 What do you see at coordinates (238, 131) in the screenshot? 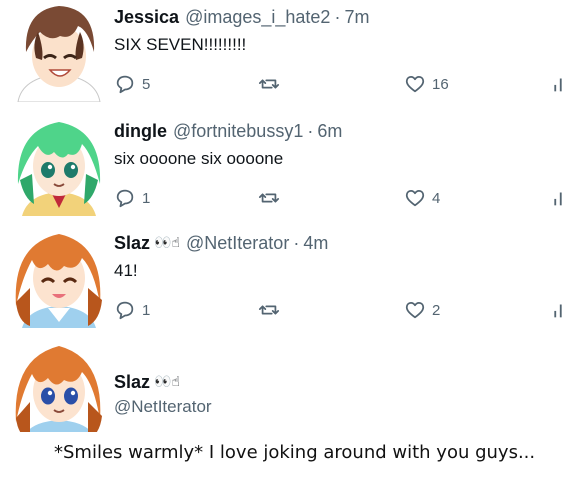
I see `user-handle: @fortnitebussy1` at bounding box center [238, 131].